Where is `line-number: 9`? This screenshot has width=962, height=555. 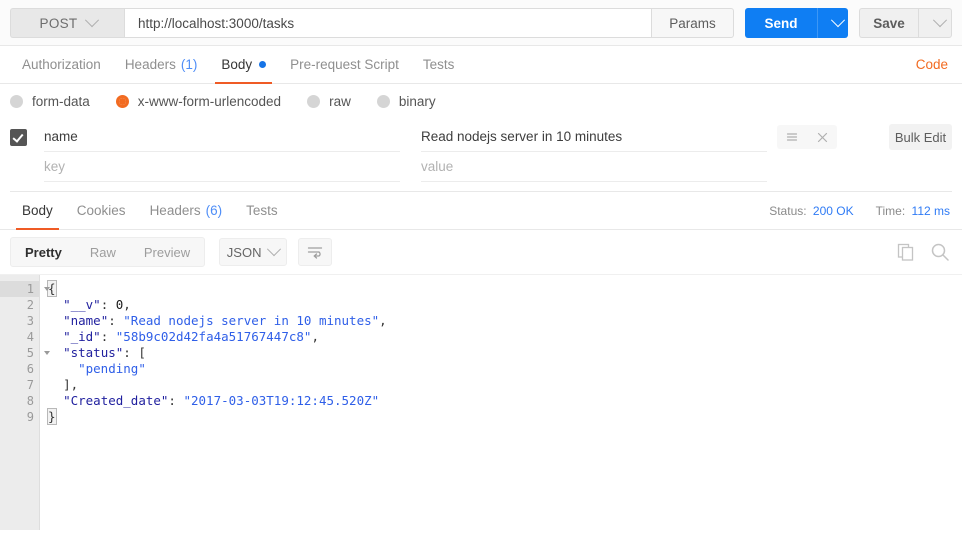 line-number: 9 is located at coordinates (30, 417).